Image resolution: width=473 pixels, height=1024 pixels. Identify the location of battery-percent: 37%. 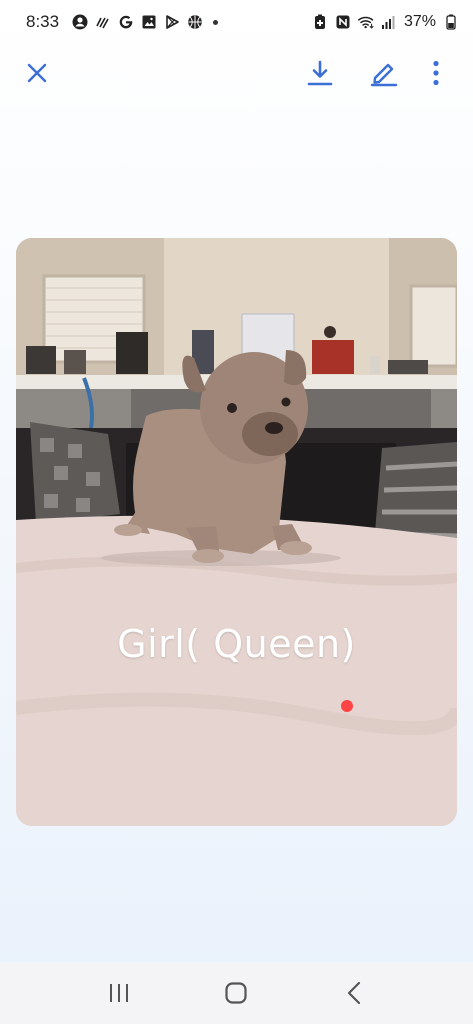
(419, 21).